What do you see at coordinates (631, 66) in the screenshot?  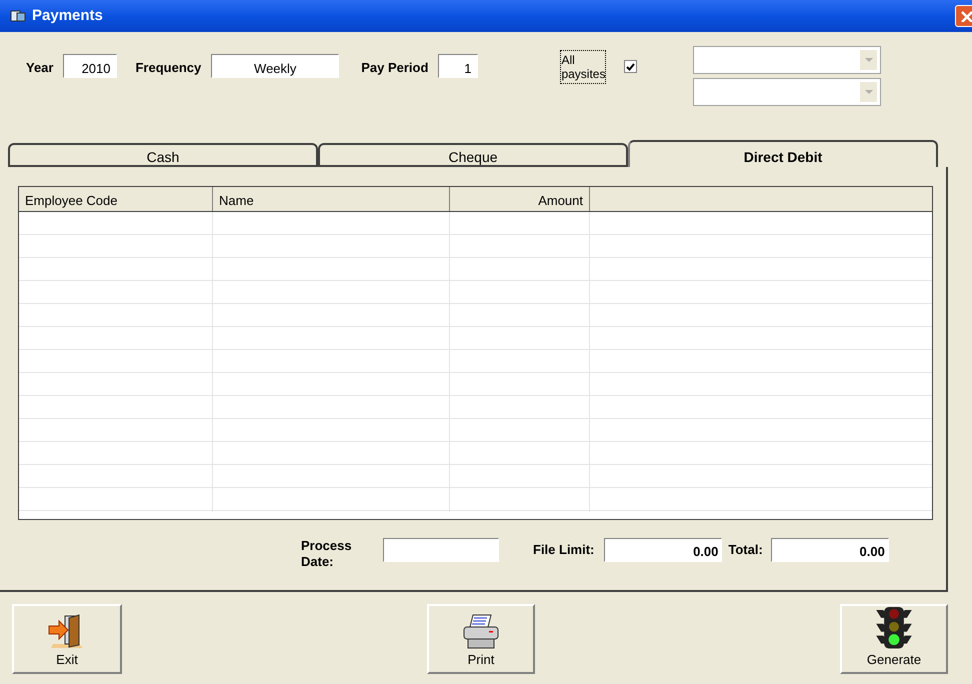 I see `all-paysites-checkbox` at bounding box center [631, 66].